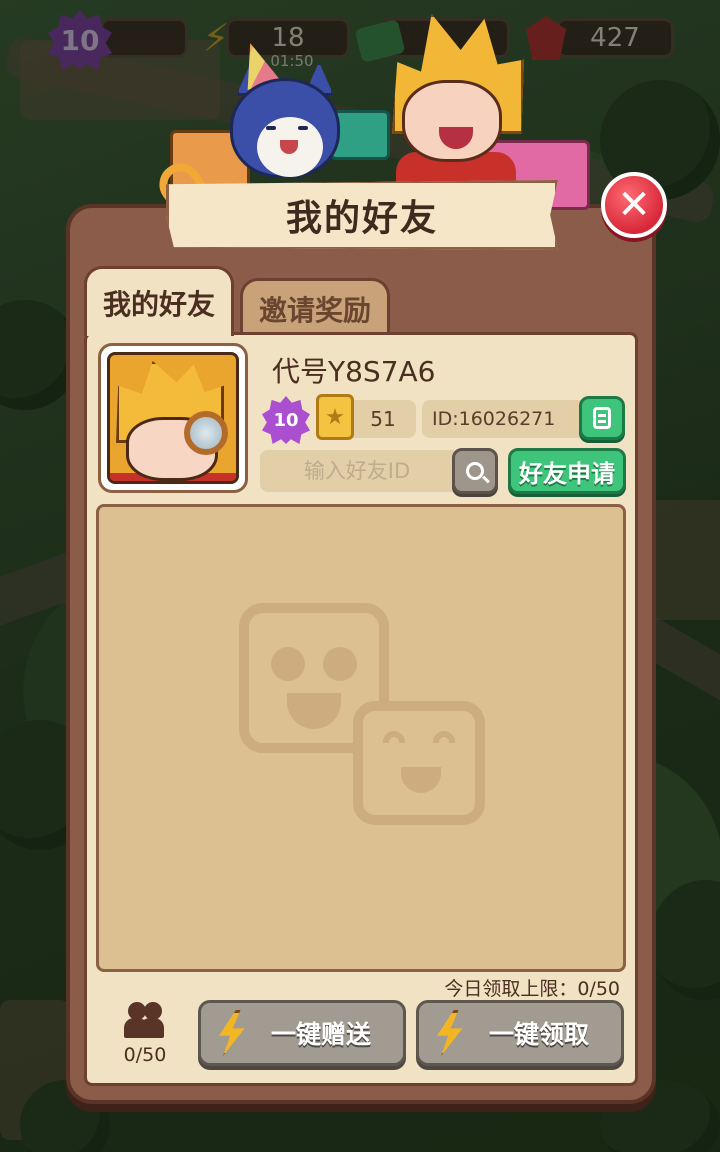  I want to click on close-icon: ✕, so click(634, 205).